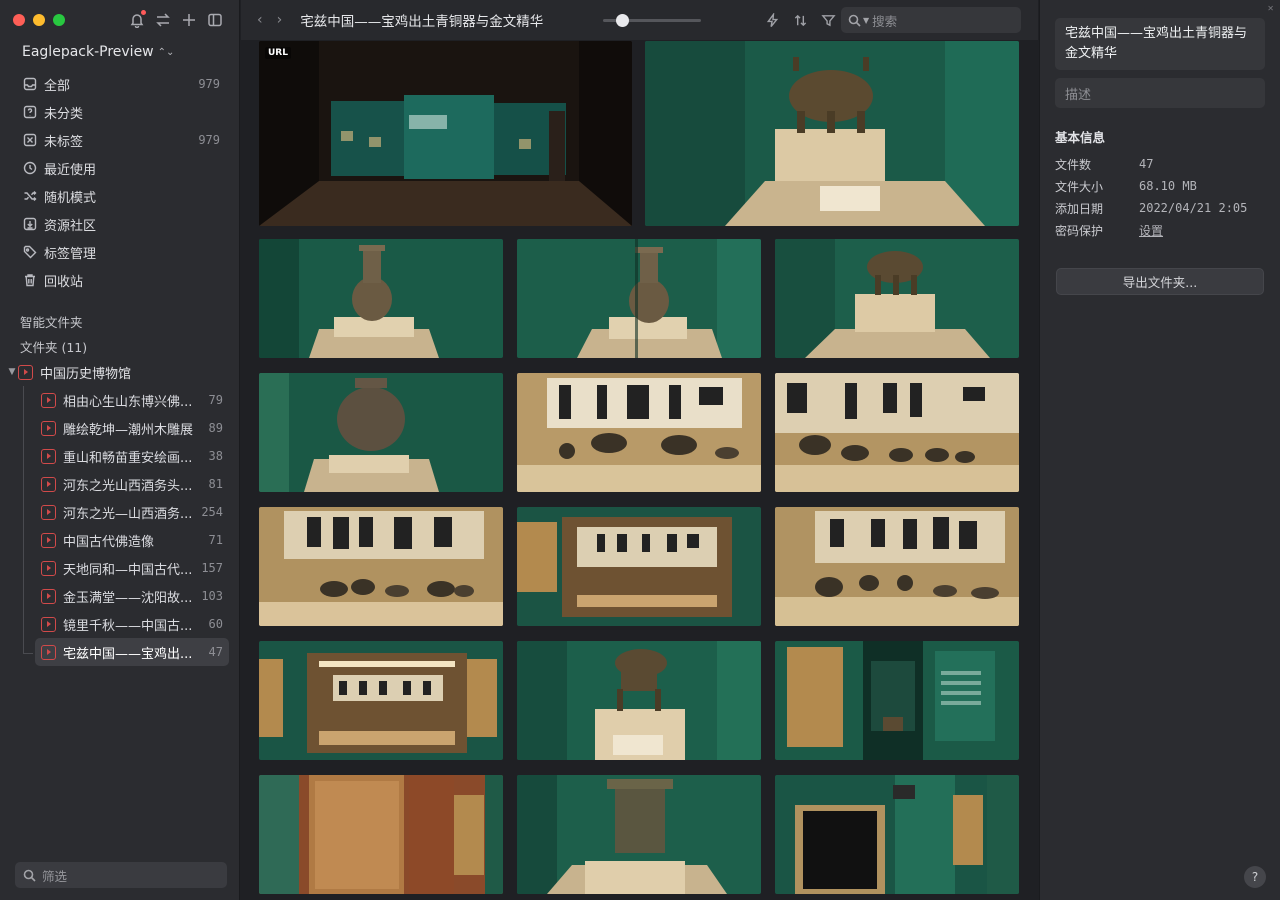 This screenshot has width=1280, height=900. Describe the element at coordinates (209, 140) in the screenshot. I see `sidebar-item-count: 979` at that location.